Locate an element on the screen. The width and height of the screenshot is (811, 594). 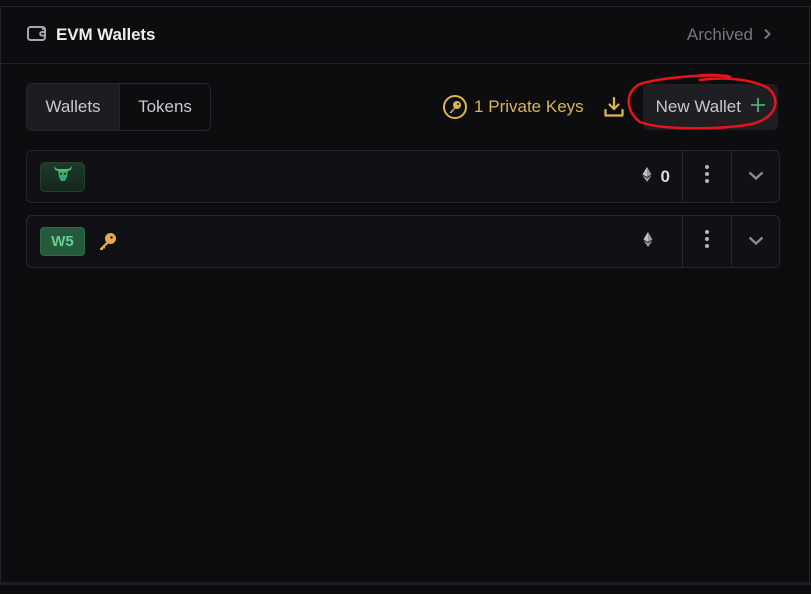
private-keys-button: 1 Private Keys is located at coordinates (513, 107).